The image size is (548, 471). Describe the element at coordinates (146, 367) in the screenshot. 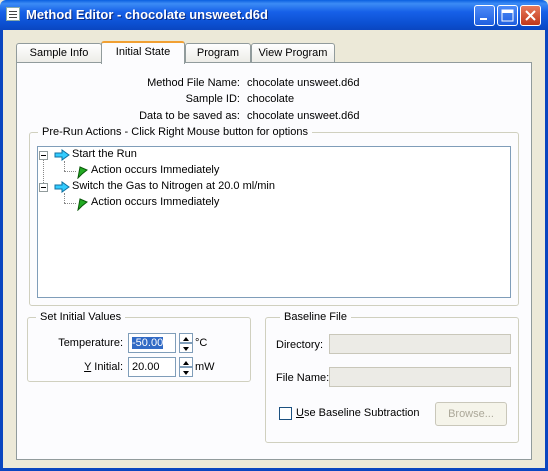

I see `y-initial-value: 20.00` at that location.